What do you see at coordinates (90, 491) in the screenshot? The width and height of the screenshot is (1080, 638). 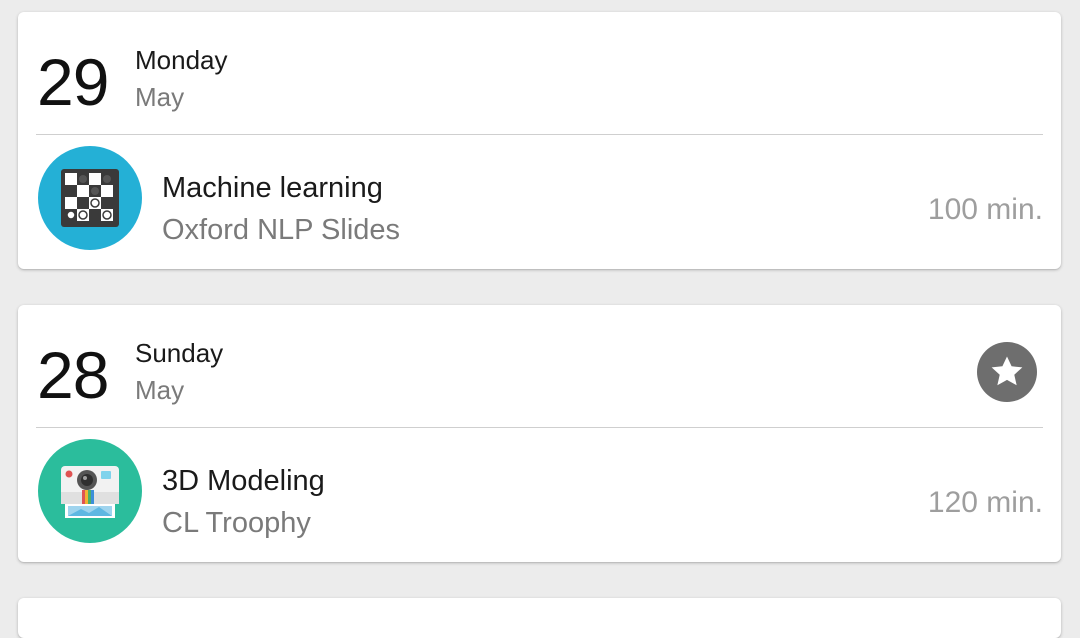 I see `instant-camera-icon` at bounding box center [90, 491].